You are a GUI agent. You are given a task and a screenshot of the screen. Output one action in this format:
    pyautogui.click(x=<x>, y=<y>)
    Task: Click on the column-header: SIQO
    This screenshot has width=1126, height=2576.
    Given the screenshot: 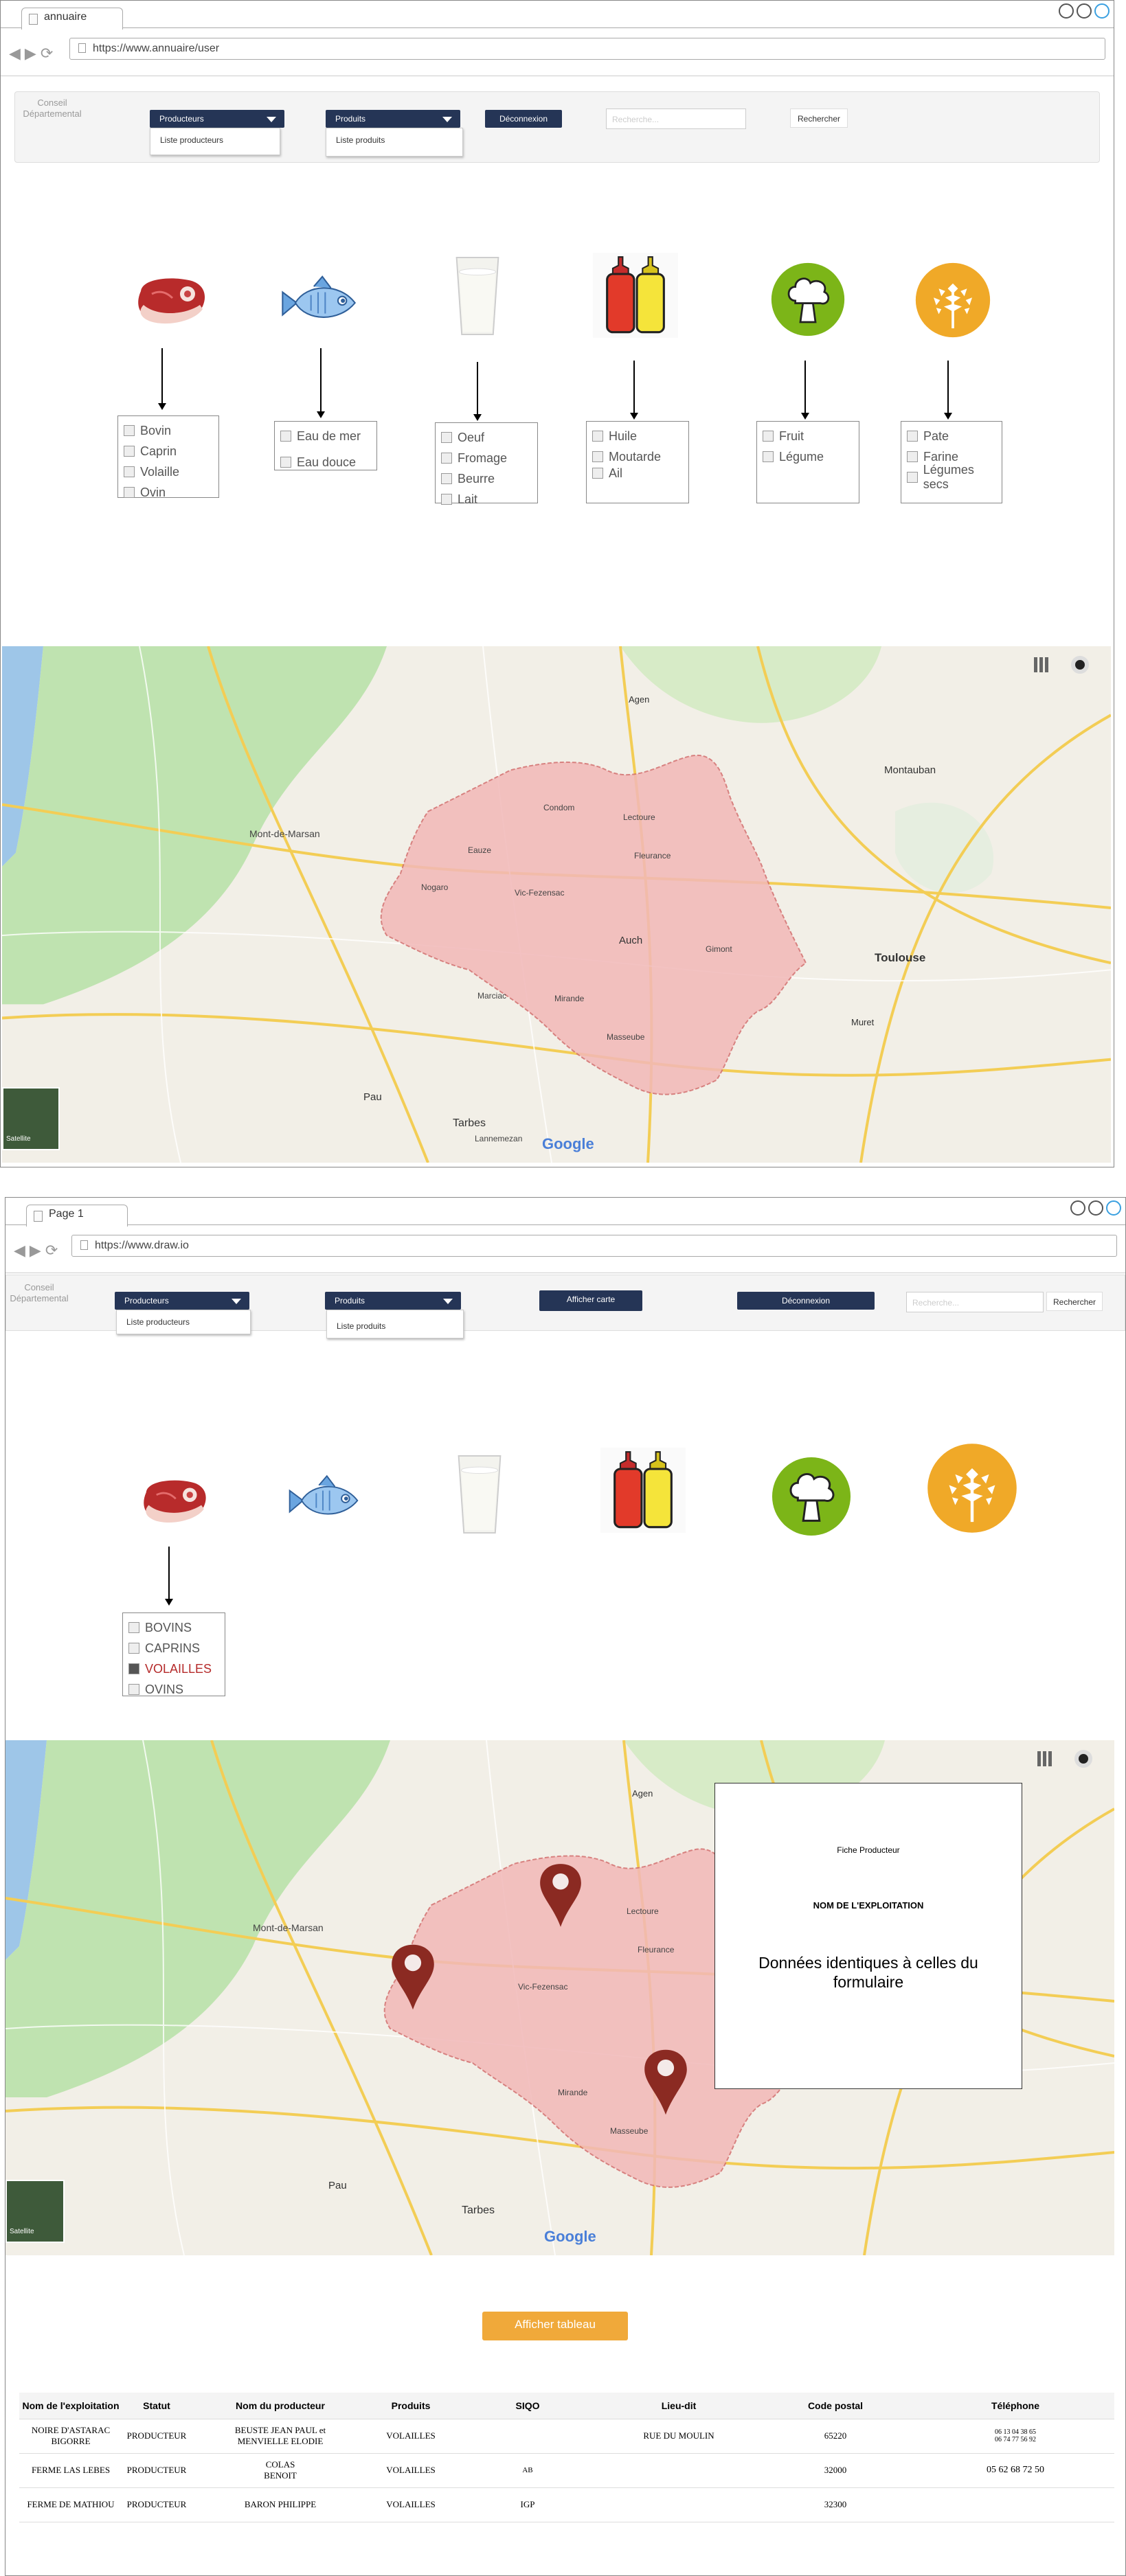 What is the action you would take?
    pyautogui.click(x=527, y=2406)
    